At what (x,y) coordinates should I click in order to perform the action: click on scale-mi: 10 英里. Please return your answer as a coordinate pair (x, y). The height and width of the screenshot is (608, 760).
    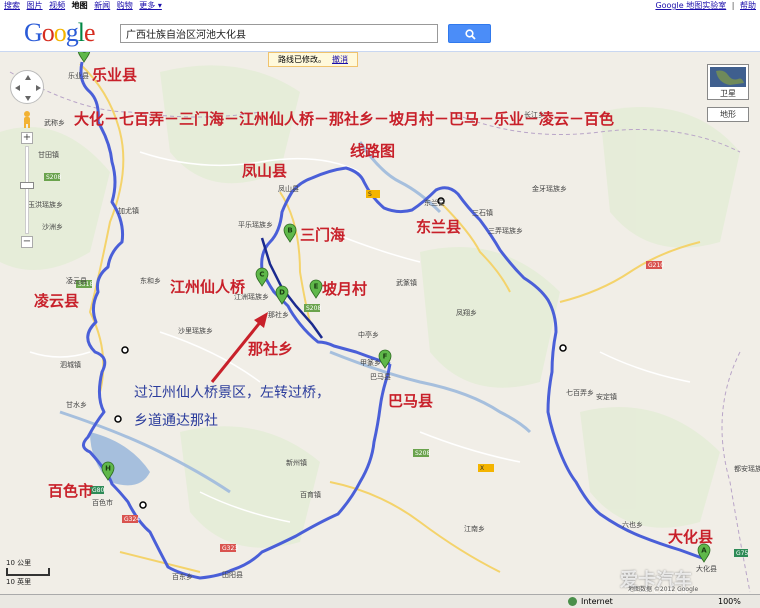
    Looking at the image, I should click on (19, 582).